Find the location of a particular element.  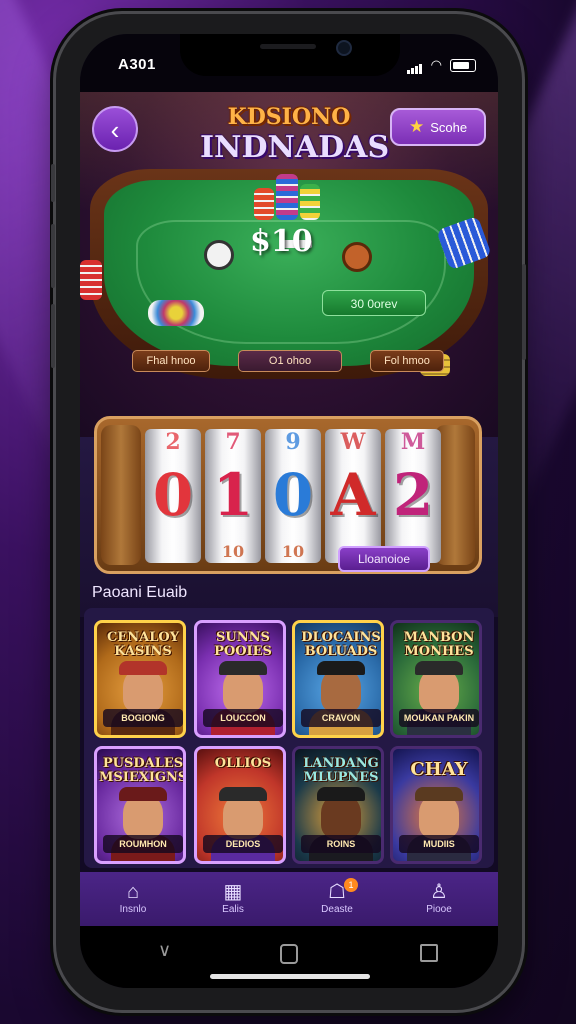

game-title: OLLIOS is located at coordinates (243, 763).